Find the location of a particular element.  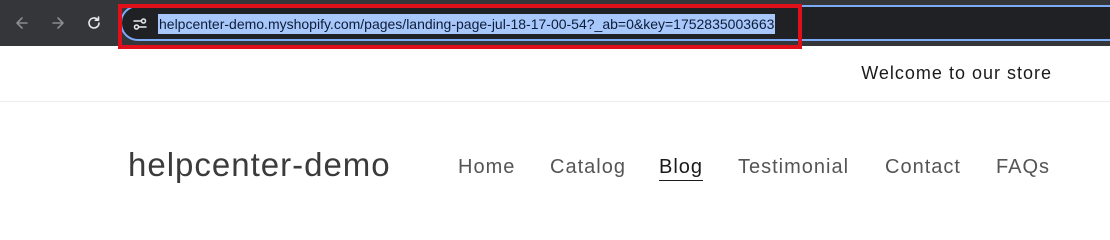

site-settings-icon is located at coordinates (140, 24).